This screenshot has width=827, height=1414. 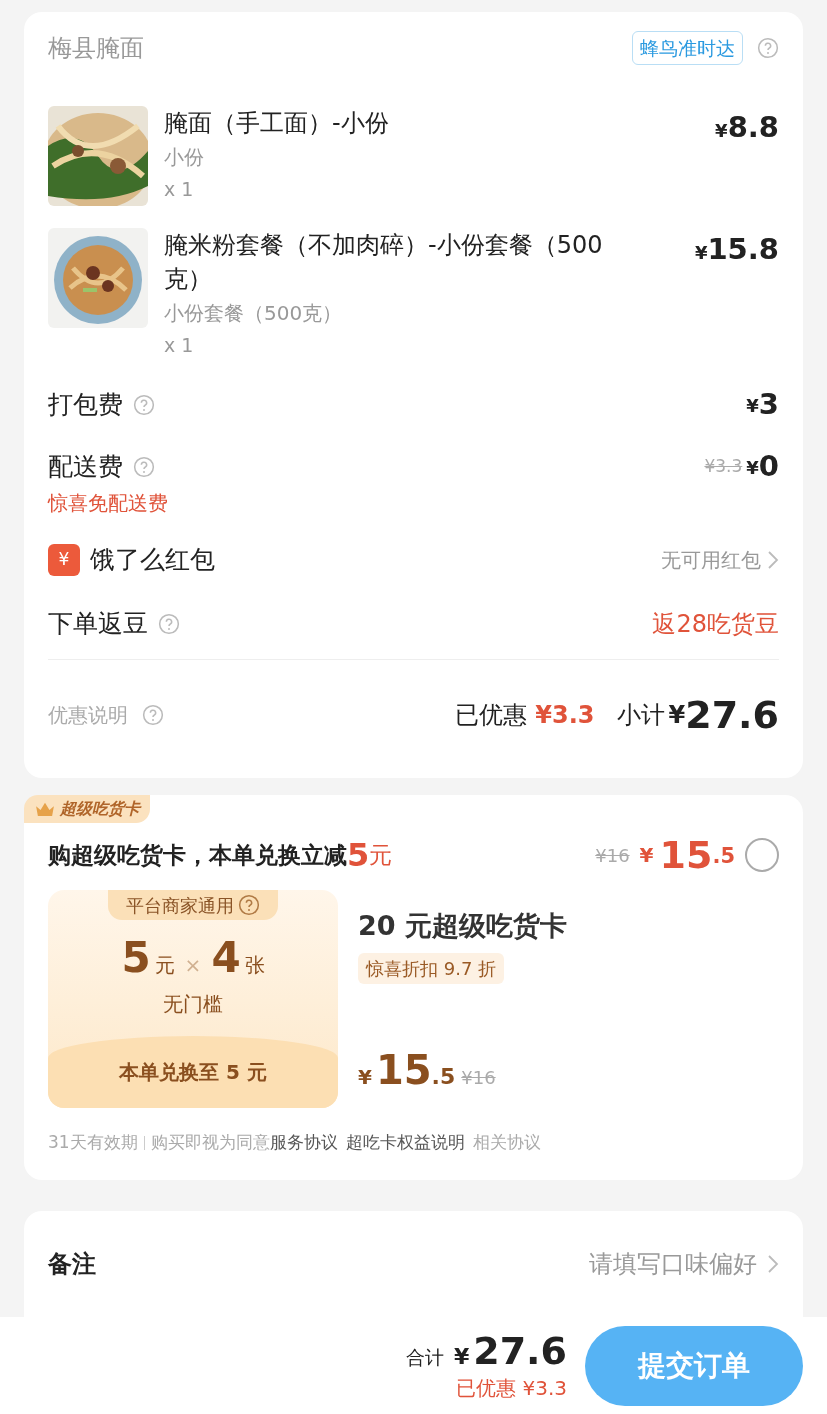 What do you see at coordinates (424, 1357) in the screenshot?
I see `total-label: 合计` at bounding box center [424, 1357].